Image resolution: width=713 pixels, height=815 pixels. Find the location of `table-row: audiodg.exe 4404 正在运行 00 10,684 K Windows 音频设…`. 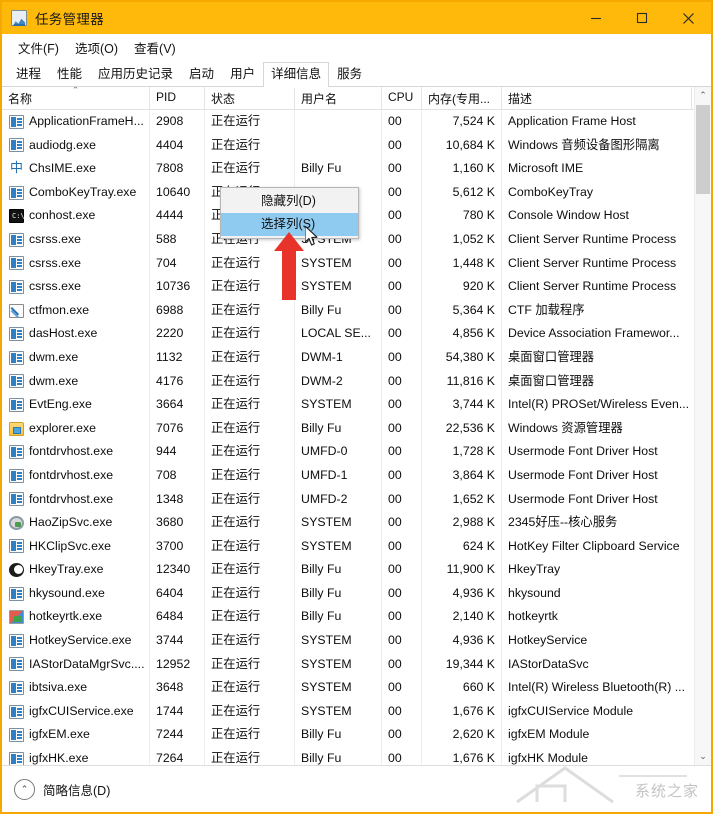

table-row: audiodg.exe 4404 正在运行 00 10,684 K Windows 音频设… is located at coordinates (356, 145).